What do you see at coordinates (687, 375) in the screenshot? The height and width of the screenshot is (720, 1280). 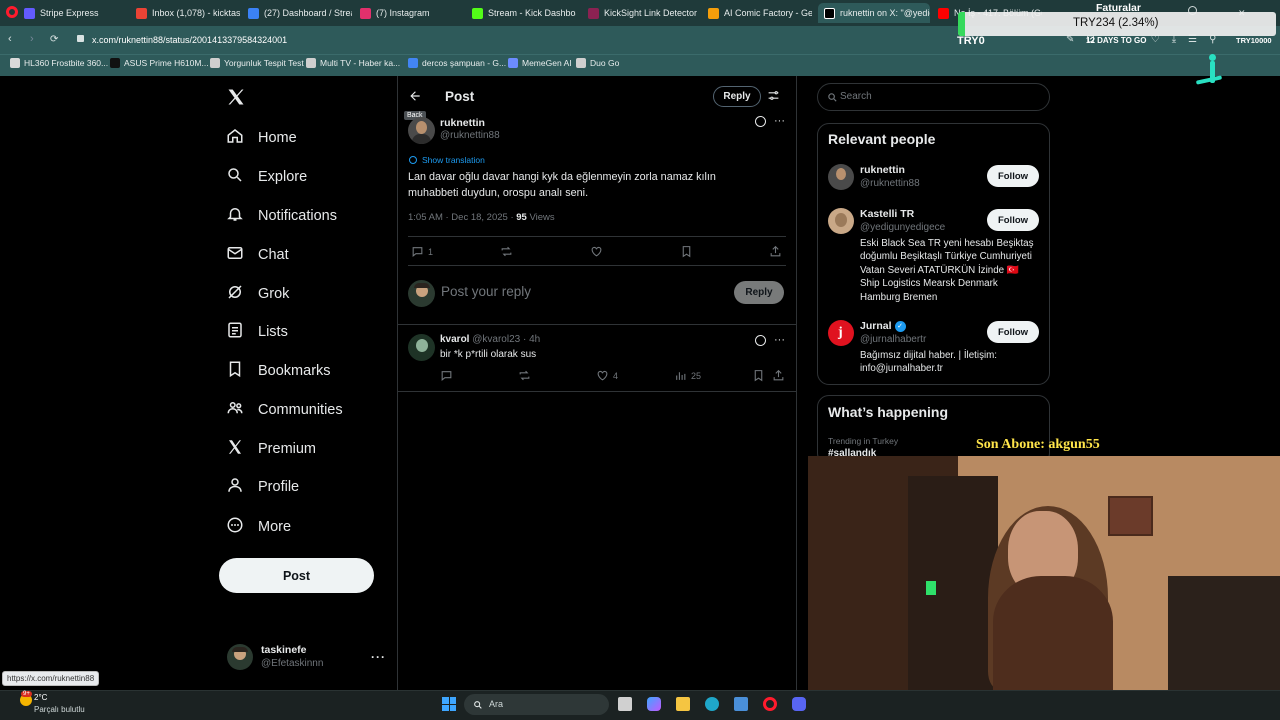 I see `reply-views-action: 25` at bounding box center [687, 375].